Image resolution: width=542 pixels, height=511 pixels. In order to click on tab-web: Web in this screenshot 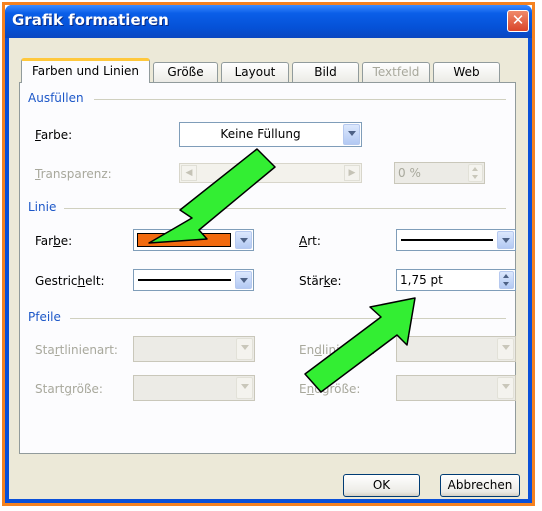, I will do `click(466, 72)`.